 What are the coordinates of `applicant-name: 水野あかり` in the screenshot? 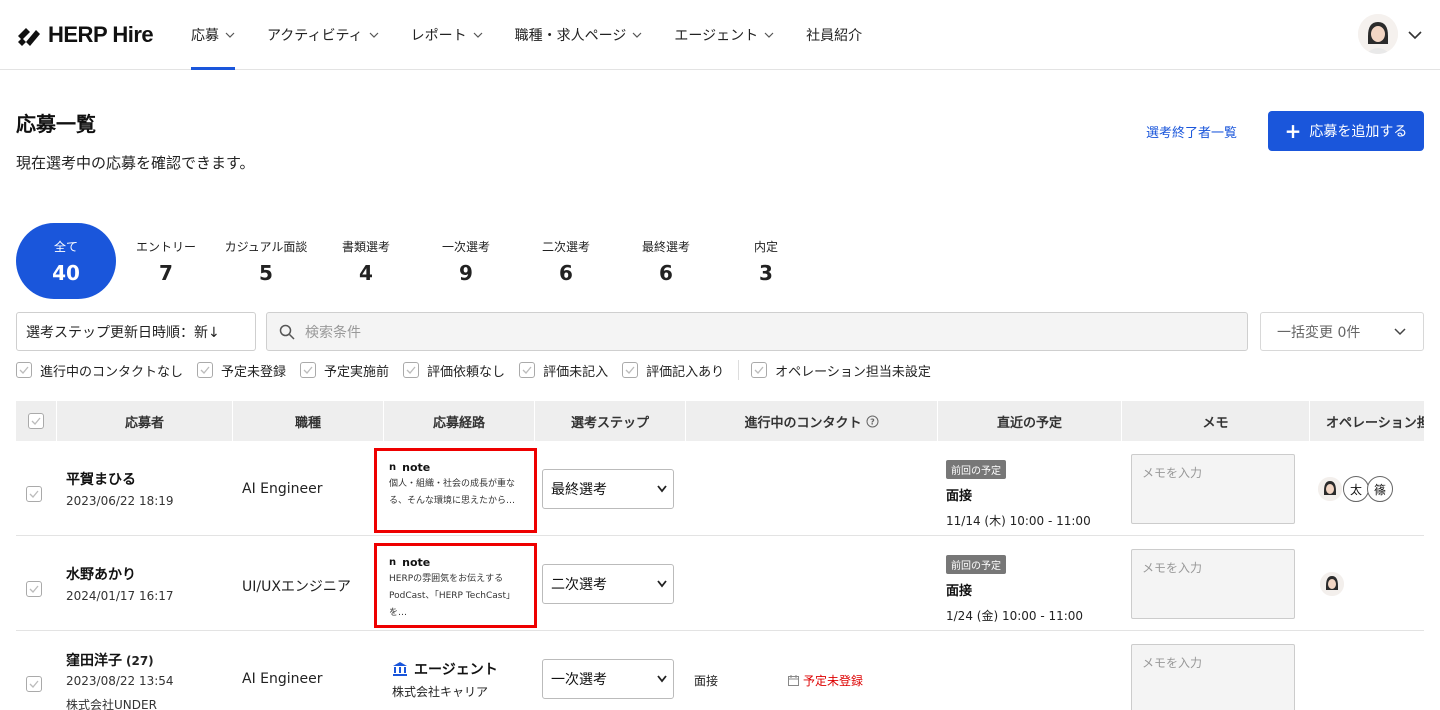 It's located at (101, 574).